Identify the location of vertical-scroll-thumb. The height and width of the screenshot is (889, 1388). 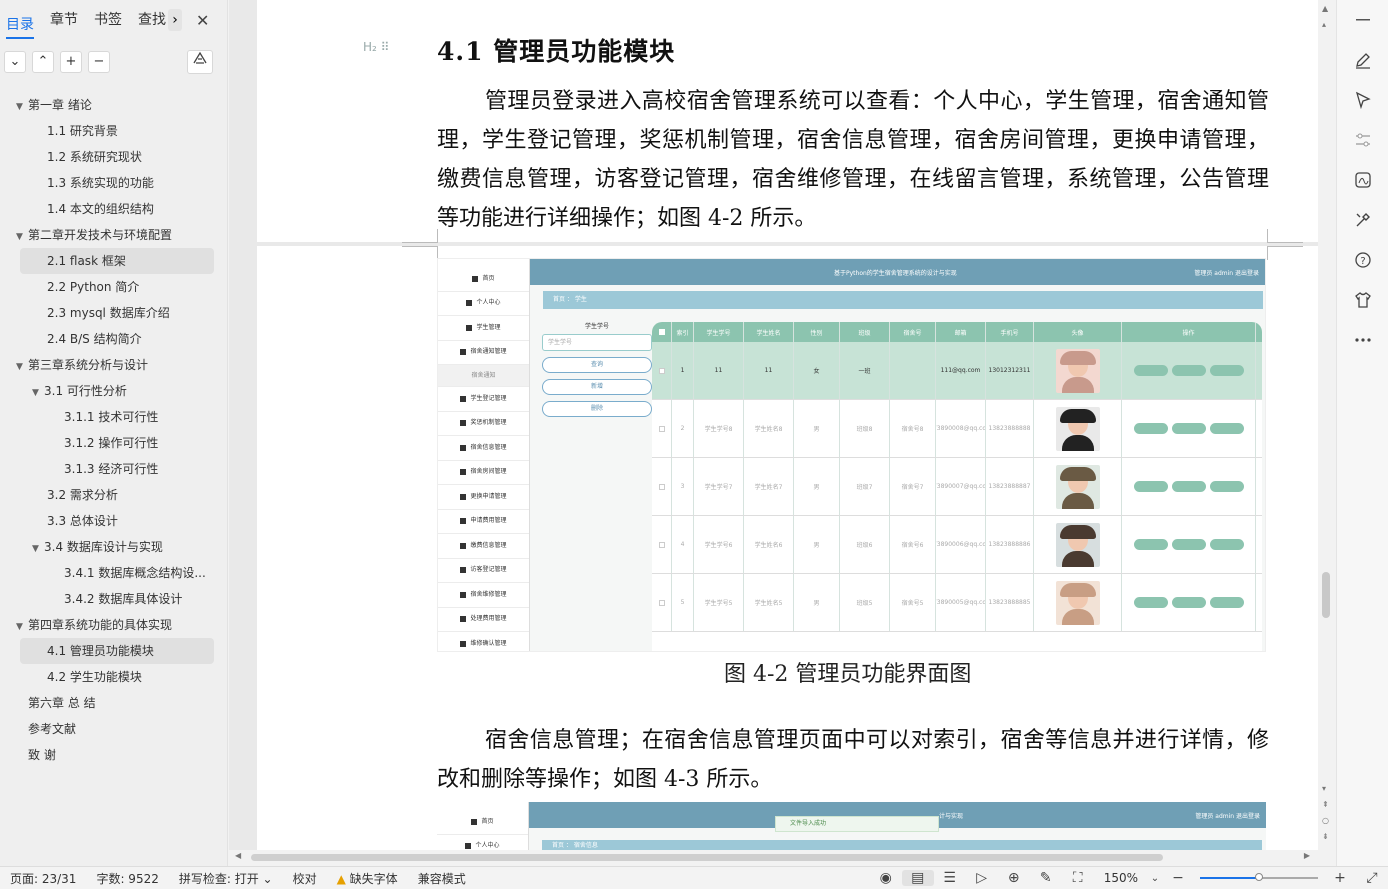
(1326, 595).